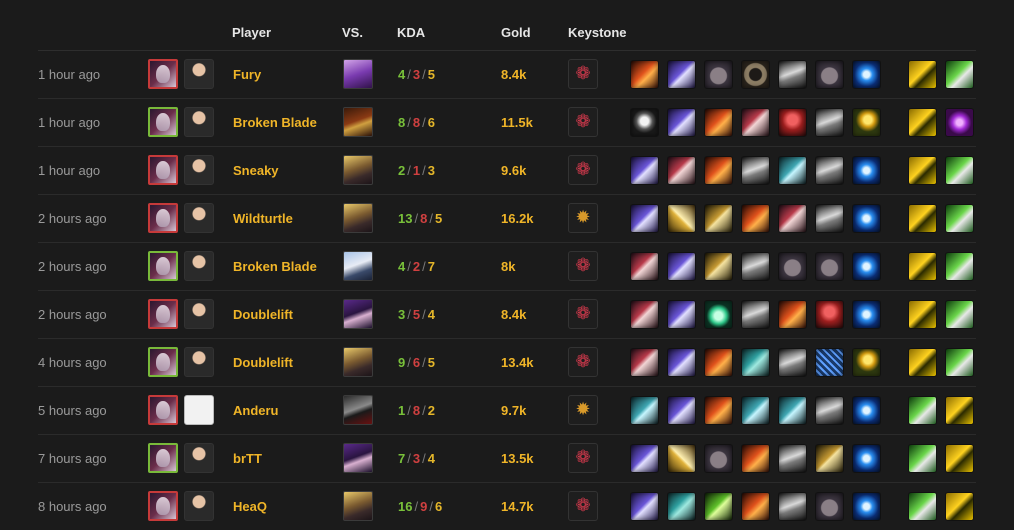 The image size is (1014, 530). What do you see at coordinates (247, 74) in the screenshot?
I see `player-name-link: Fury` at bounding box center [247, 74].